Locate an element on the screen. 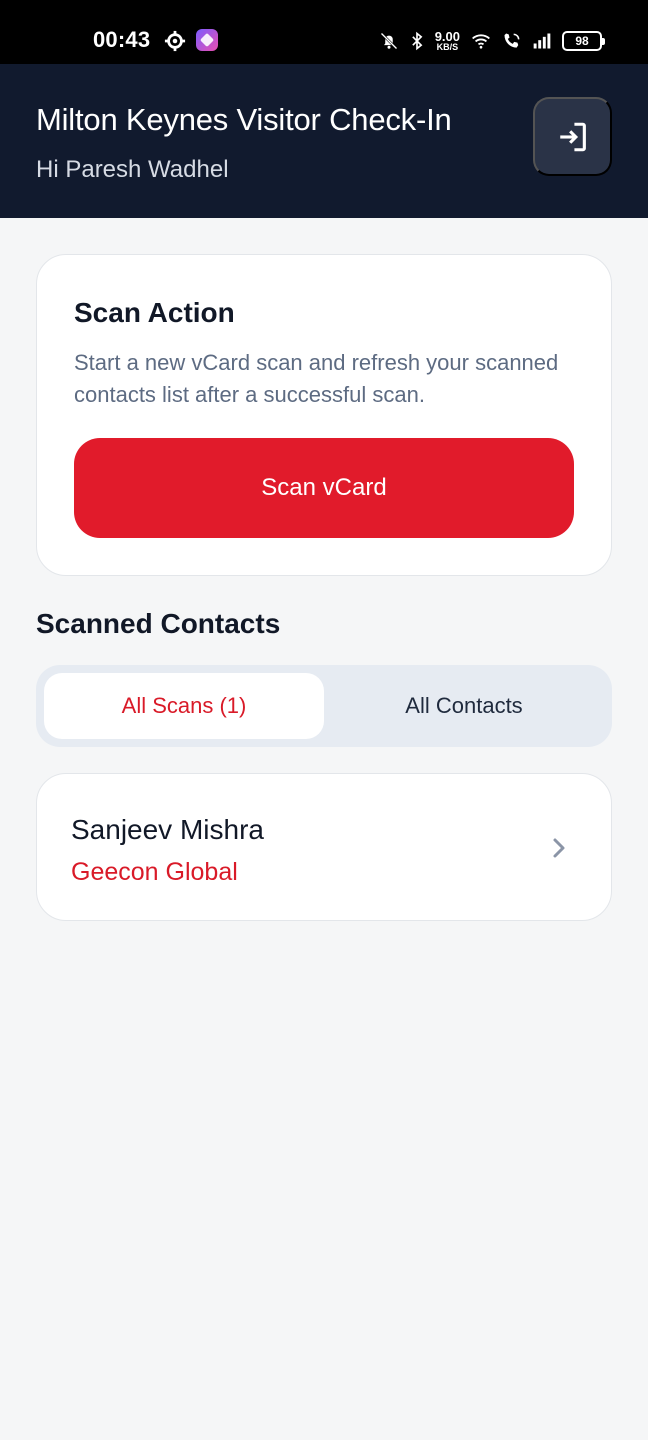 This screenshot has width=648, height=1440. logout-icon is located at coordinates (572, 136).